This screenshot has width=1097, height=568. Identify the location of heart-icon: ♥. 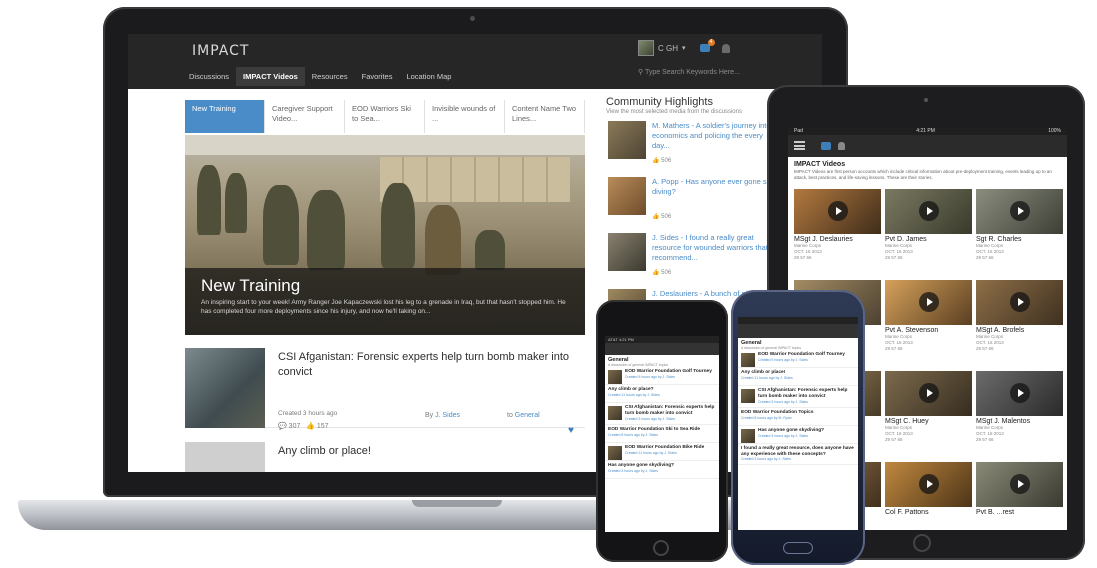
(571, 430).